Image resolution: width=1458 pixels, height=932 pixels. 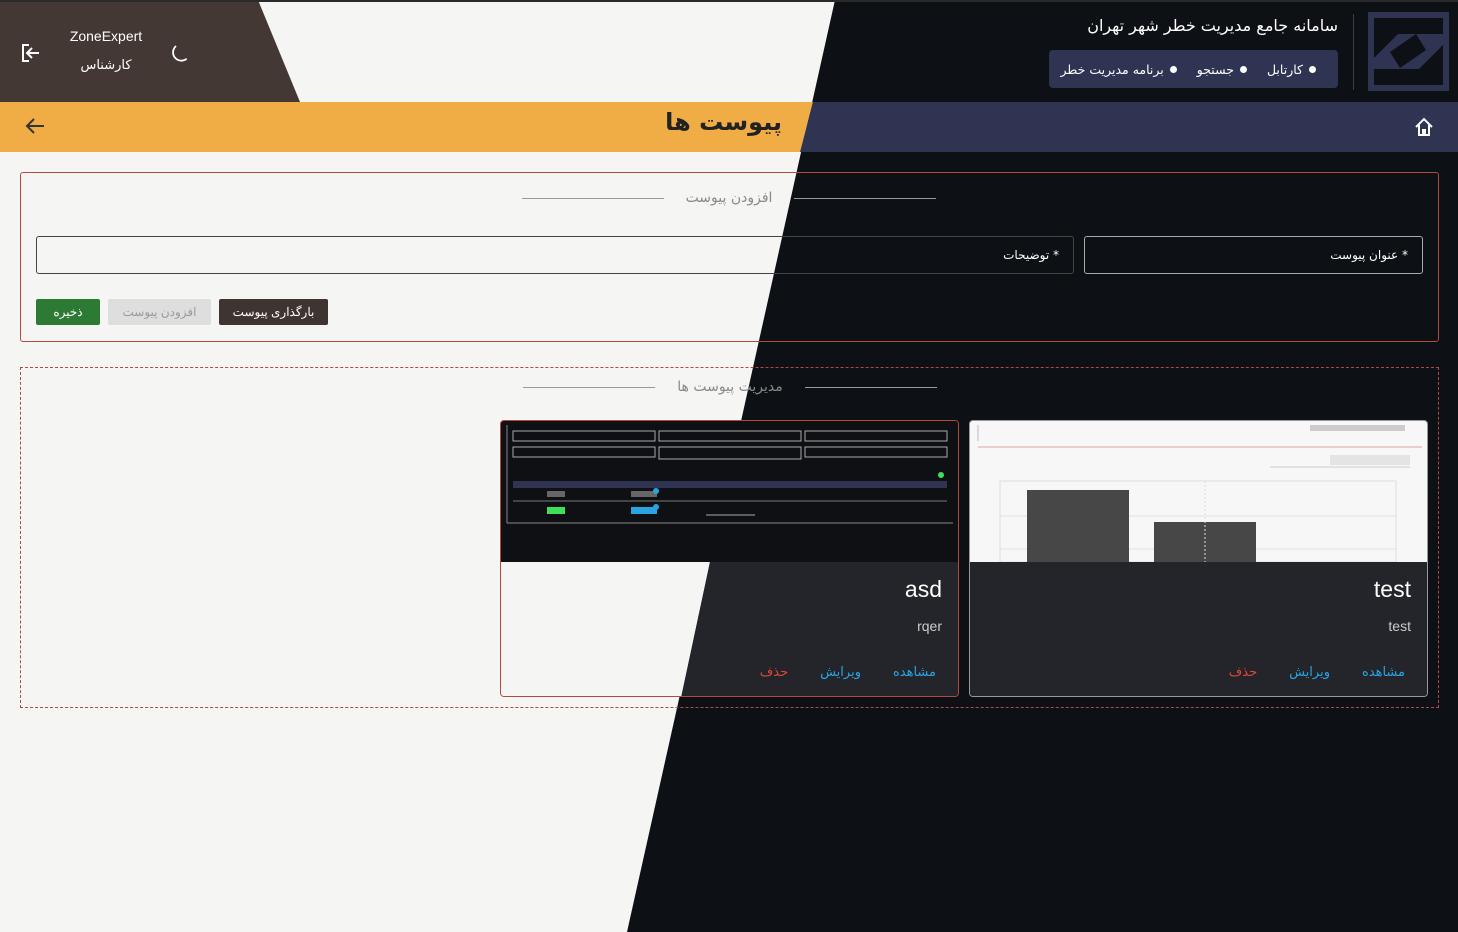 I want to click on legend-label: افزودن پیوست, so click(x=729, y=198).